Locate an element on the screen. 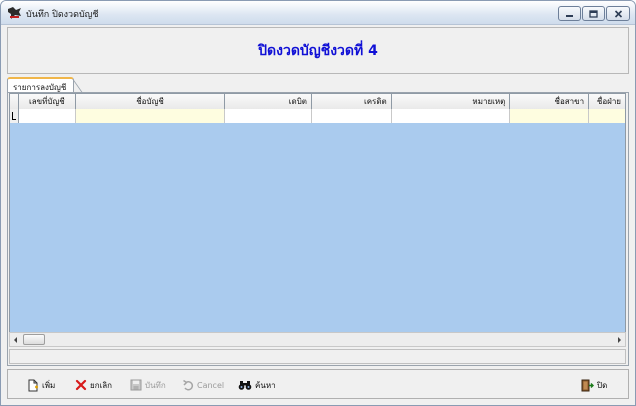 This screenshot has width=636, height=406. column-header-branch-name: ชื่อสาขา is located at coordinates (550, 101).